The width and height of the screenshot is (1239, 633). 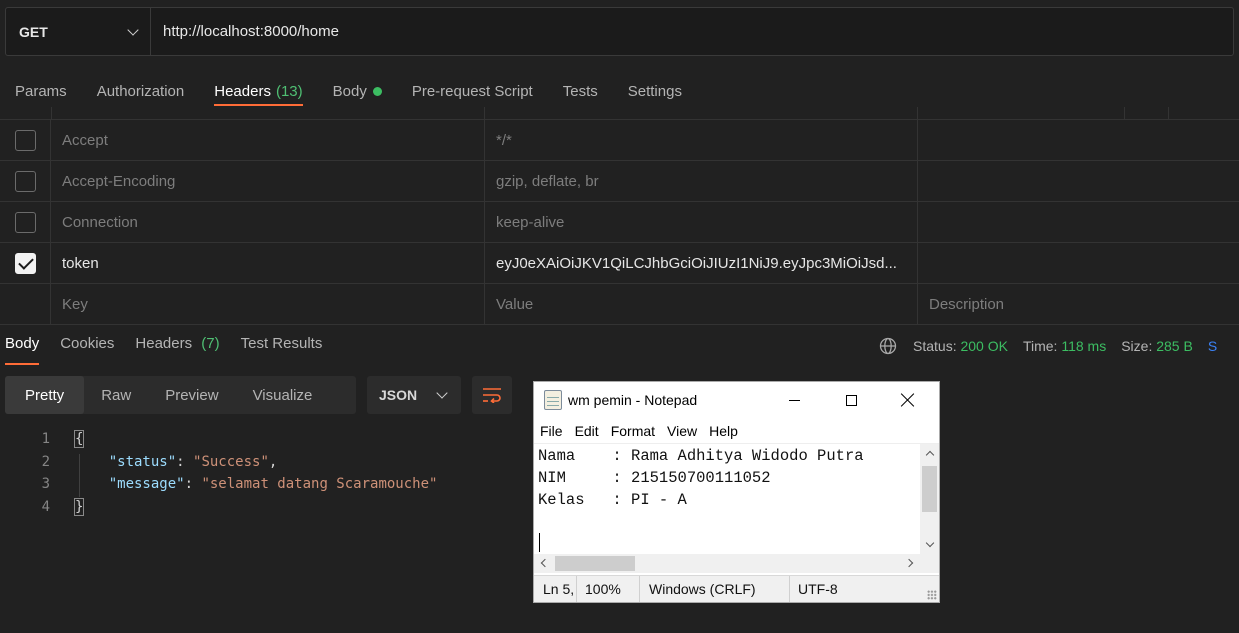 I want to click on json-key: "message", so click(x=146, y=484).